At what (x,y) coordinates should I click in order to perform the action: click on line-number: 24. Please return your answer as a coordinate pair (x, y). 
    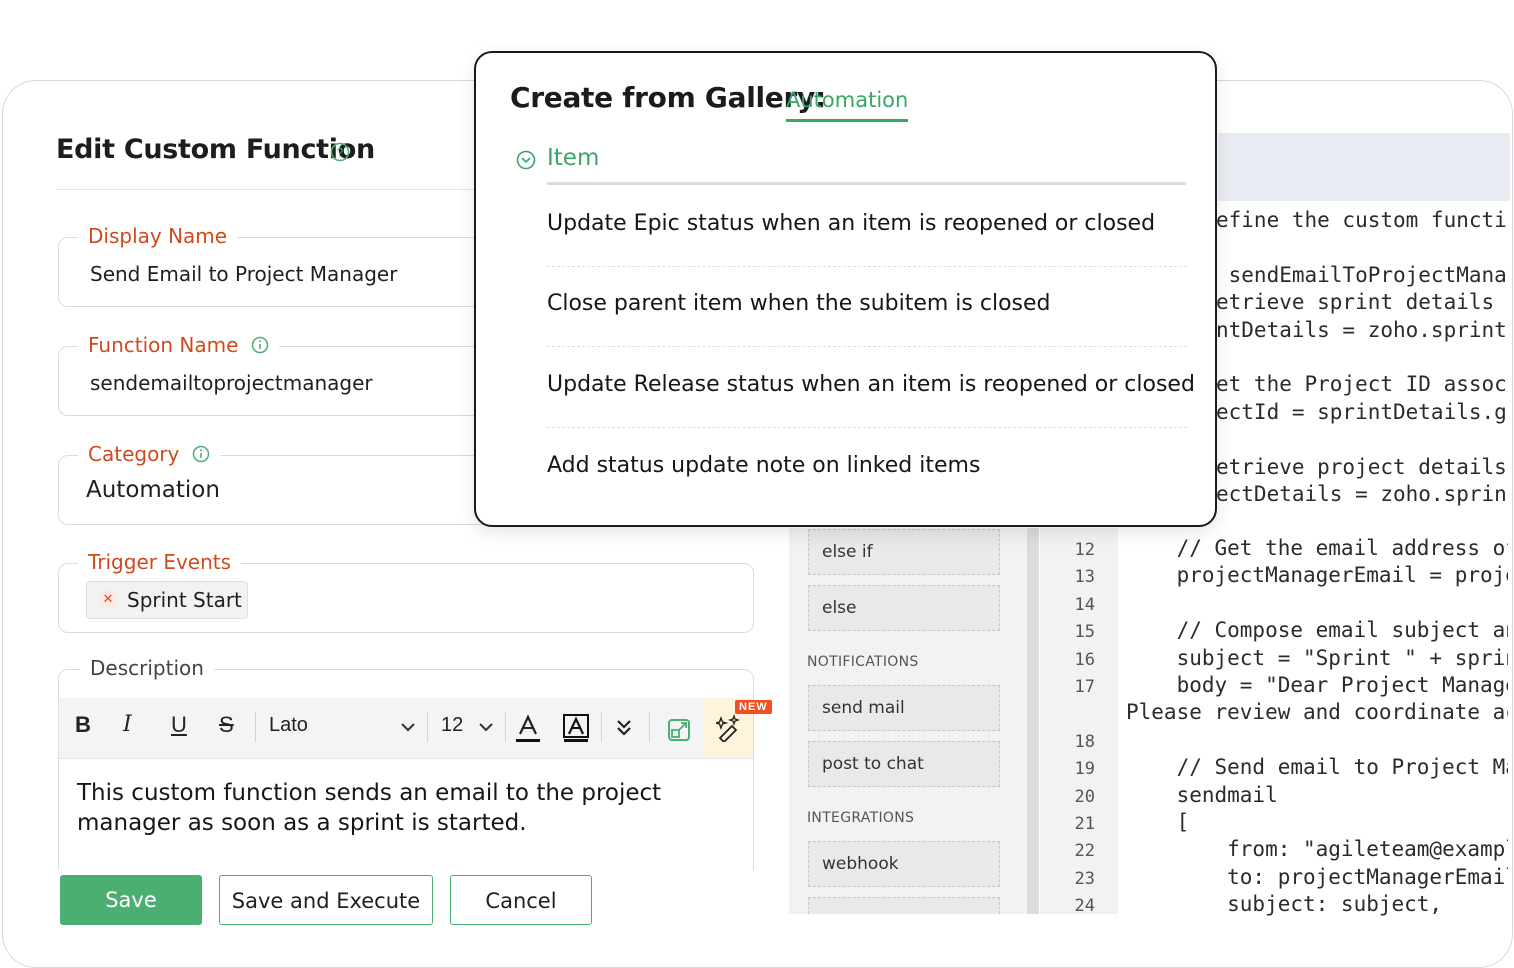
    Looking at the image, I should click on (1084, 906).